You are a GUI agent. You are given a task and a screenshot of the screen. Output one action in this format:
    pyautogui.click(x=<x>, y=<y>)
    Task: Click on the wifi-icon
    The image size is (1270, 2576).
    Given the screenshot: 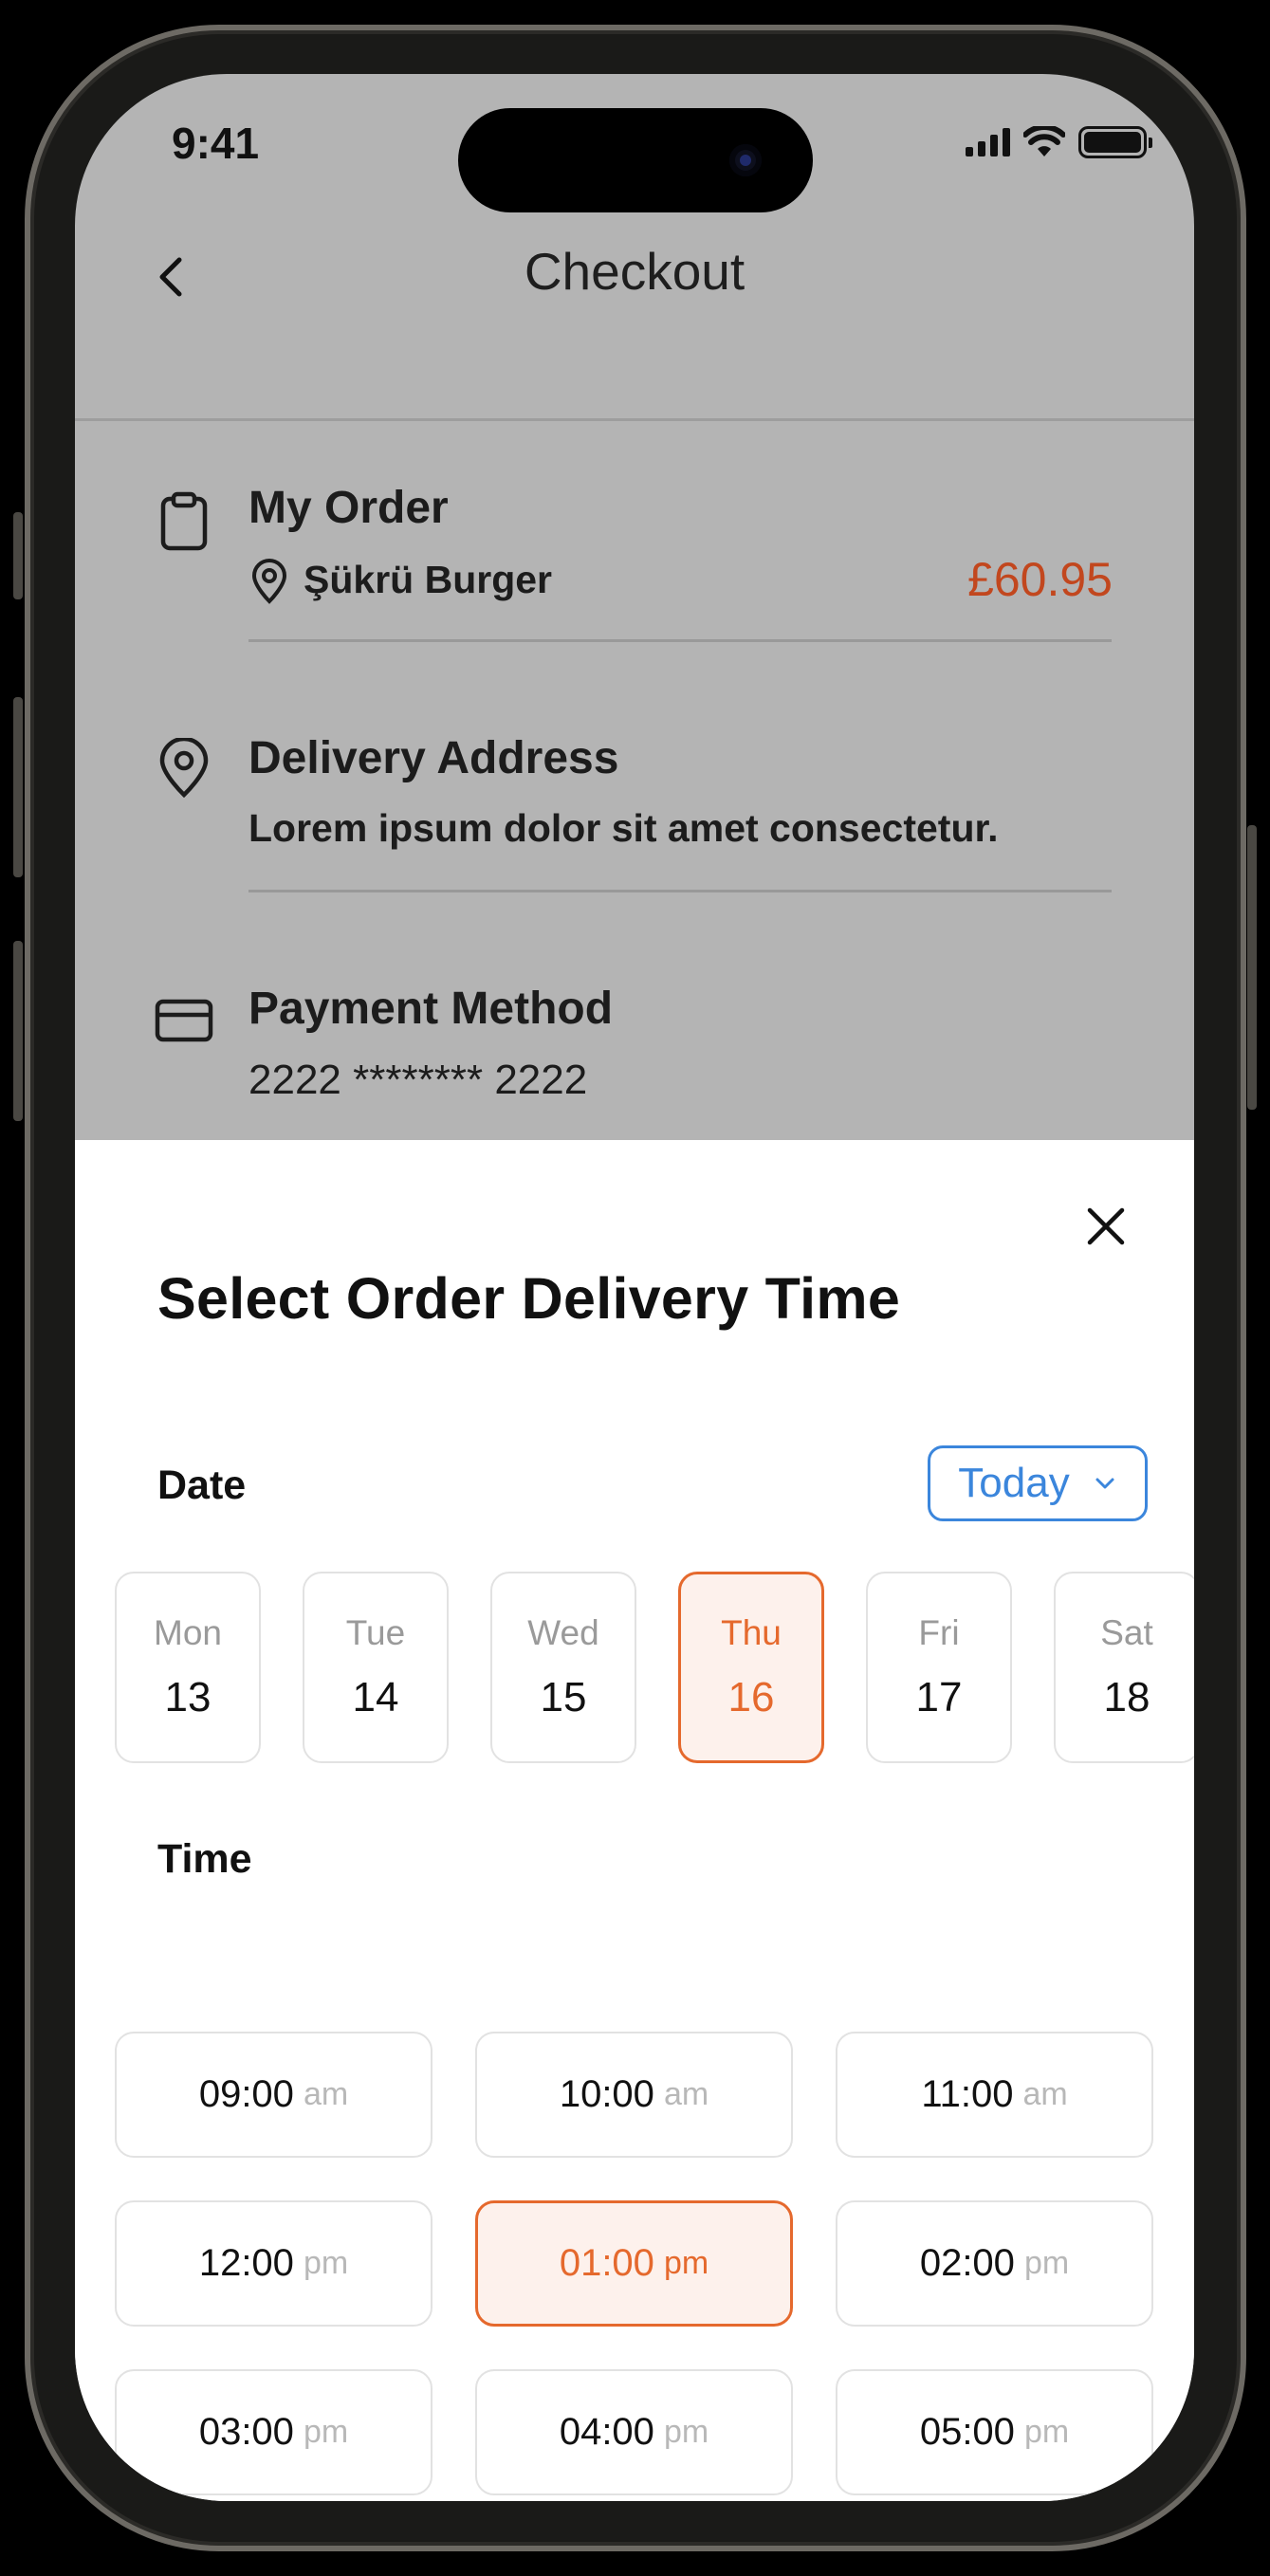 What is the action you would take?
    pyautogui.click(x=1044, y=141)
    